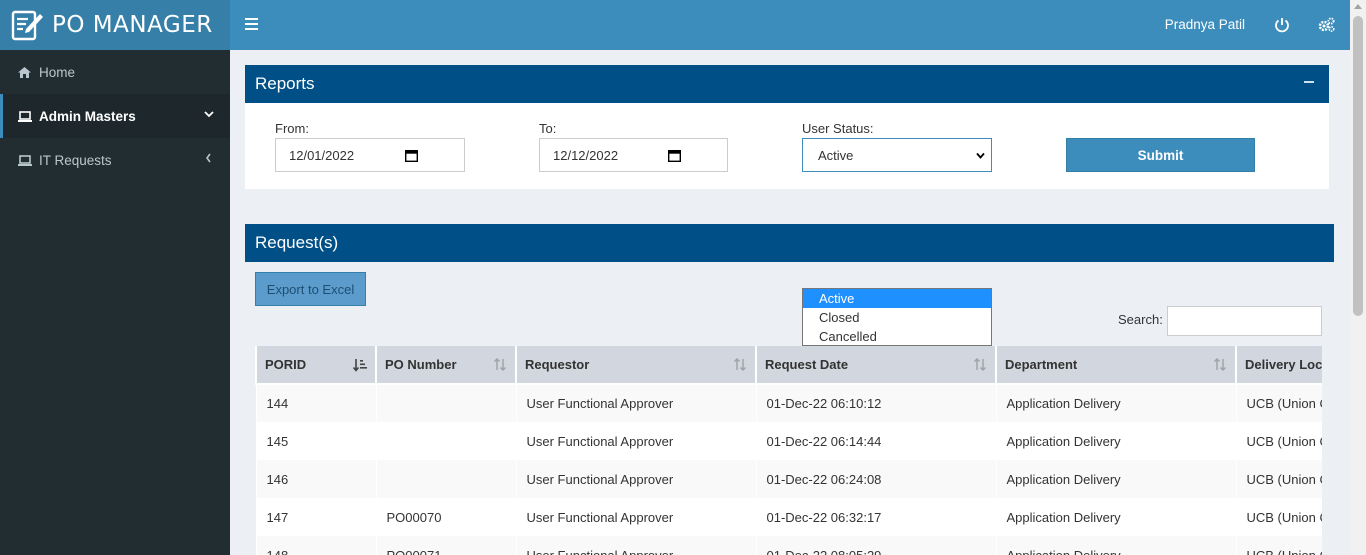 The image size is (1366, 555). What do you see at coordinates (636, 365) in the screenshot?
I see `column-header-requestor: Requestor` at bounding box center [636, 365].